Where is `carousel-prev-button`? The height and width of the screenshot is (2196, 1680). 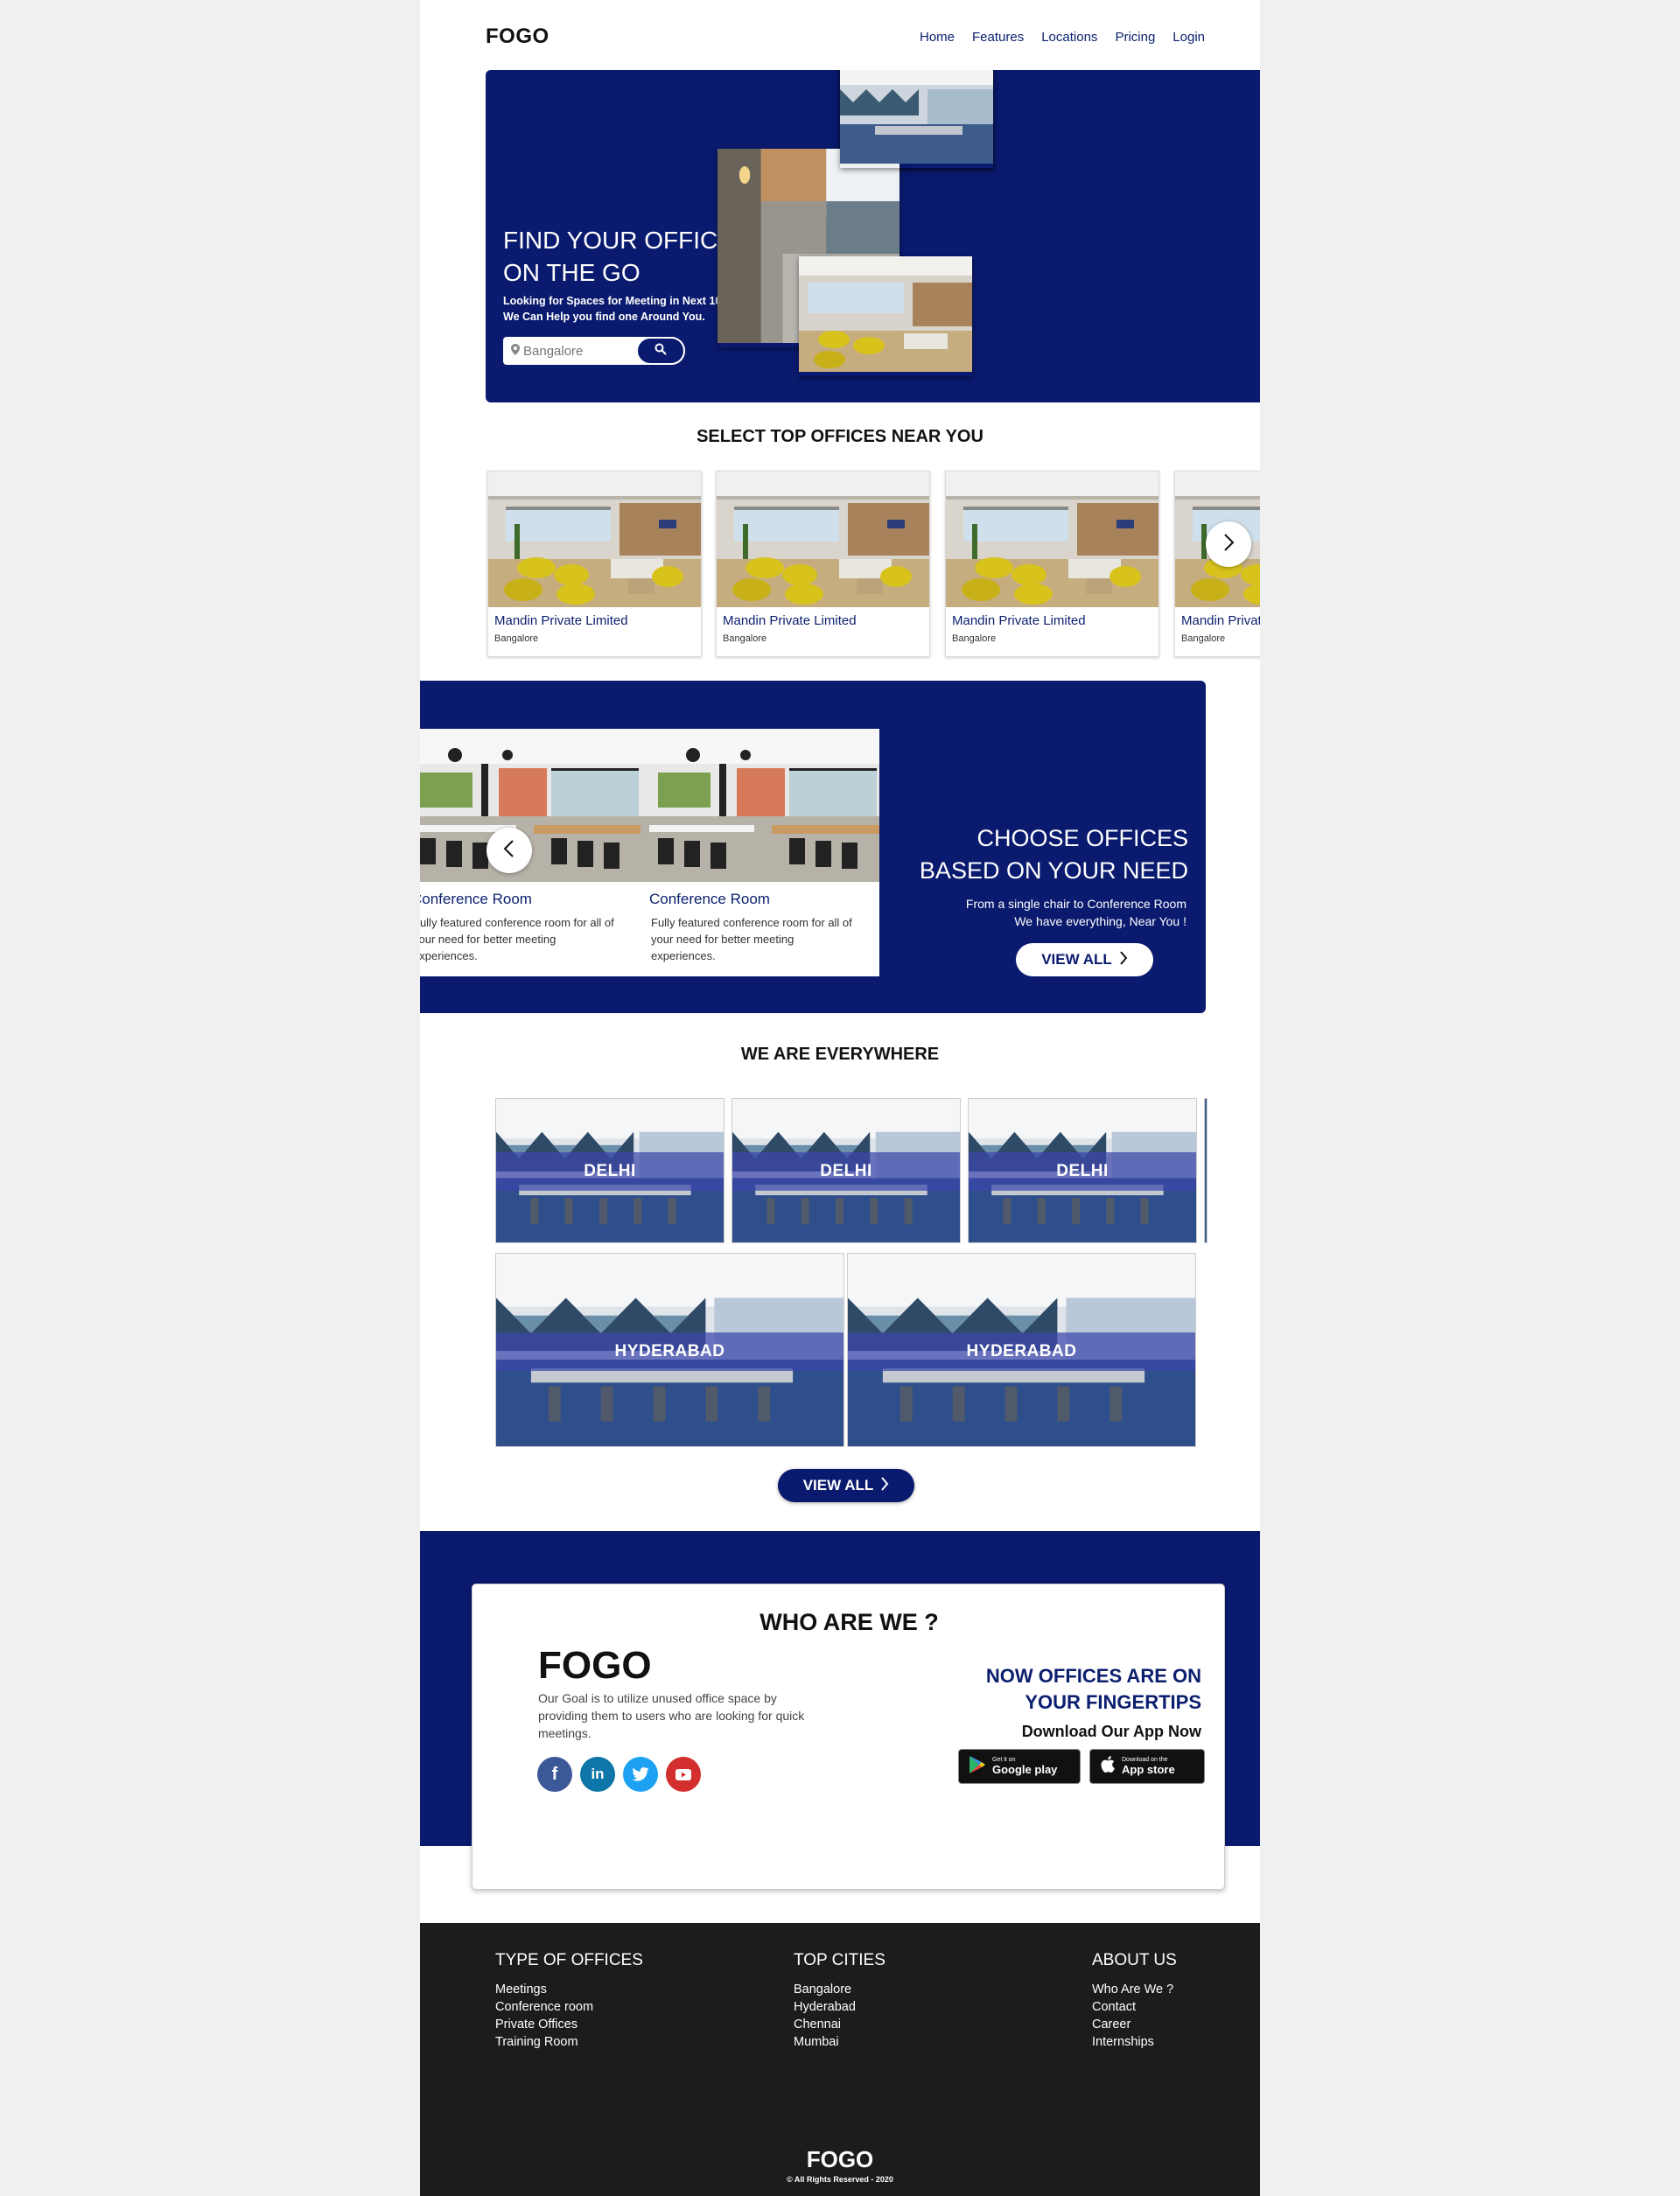 carousel-prev-button is located at coordinates (509, 850).